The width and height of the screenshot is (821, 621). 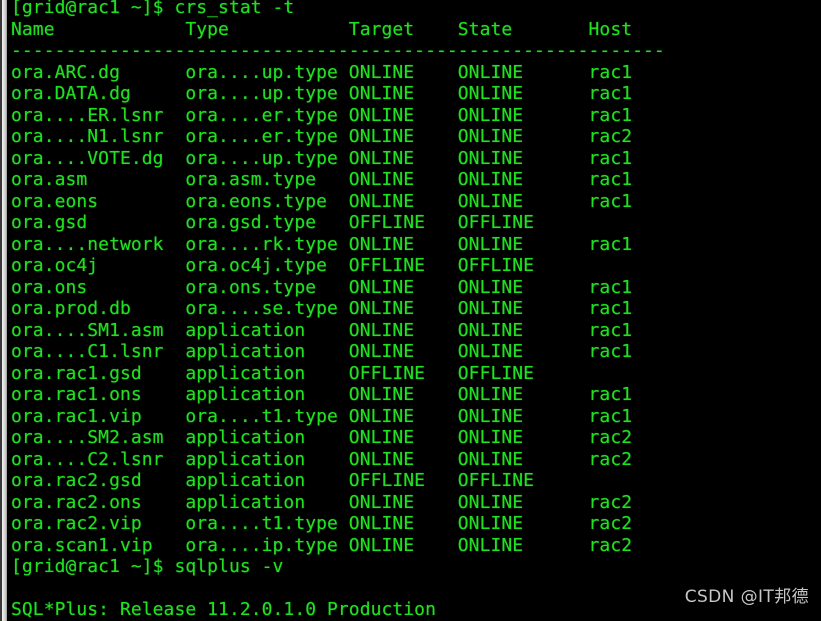 I want to click on prompt-line-crs-stat: [grid@rac1 ~]$ crs_stat -t, so click(x=153, y=9).